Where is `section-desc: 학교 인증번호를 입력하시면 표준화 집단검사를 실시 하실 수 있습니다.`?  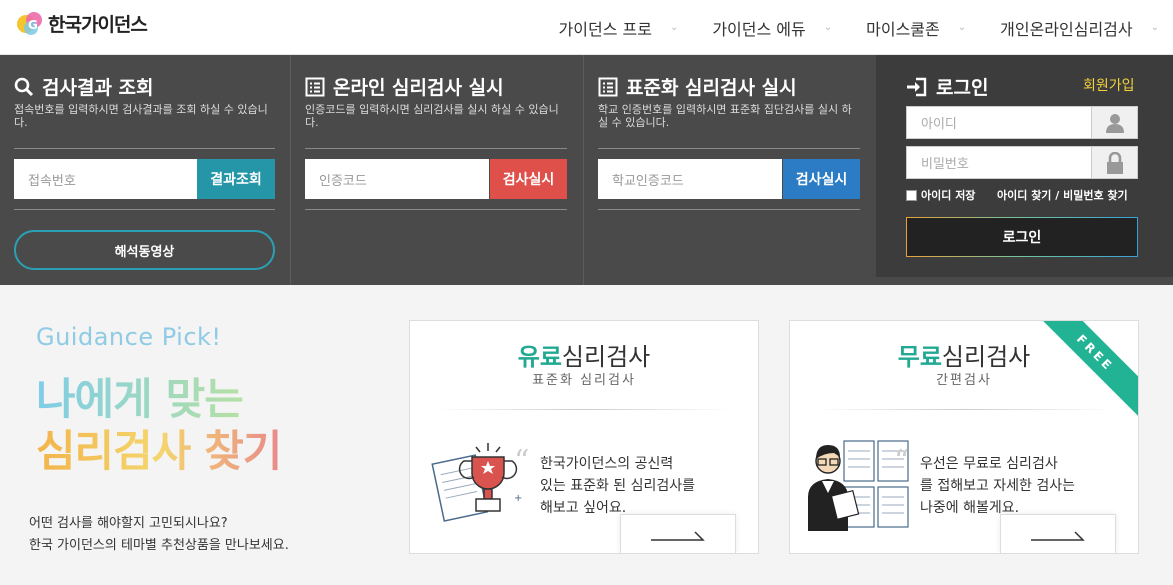
section-desc: 학교 인증번호를 입력하시면 표준화 집단검사를 실시 하실 수 있습니다. is located at coordinates (725, 116).